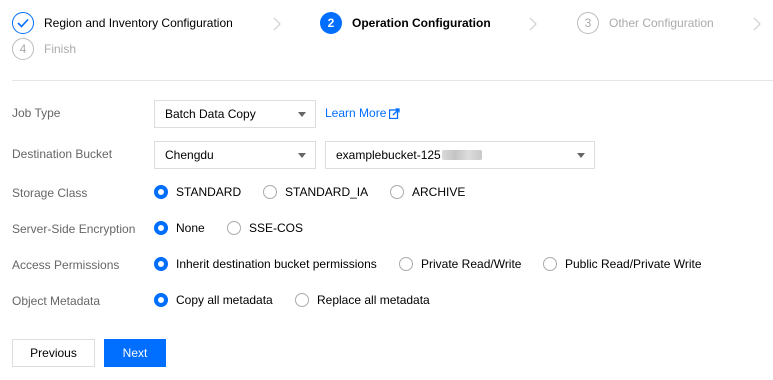 The height and width of the screenshot is (380, 773). Describe the element at coordinates (56, 301) in the screenshot. I see `object-metadata-label: Object Metadata` at that location.